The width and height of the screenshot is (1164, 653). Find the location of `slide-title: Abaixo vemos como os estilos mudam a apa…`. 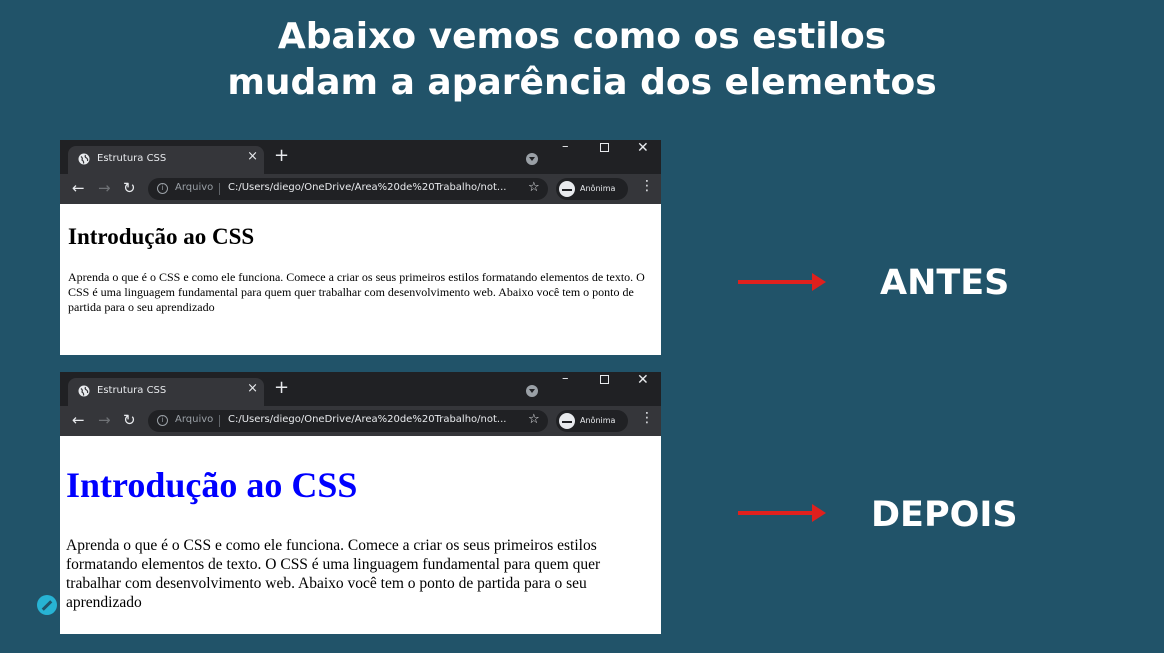

slide-title: Abaixo vemos como os estilos mudam a apa… is located at coordinates (582, 60).